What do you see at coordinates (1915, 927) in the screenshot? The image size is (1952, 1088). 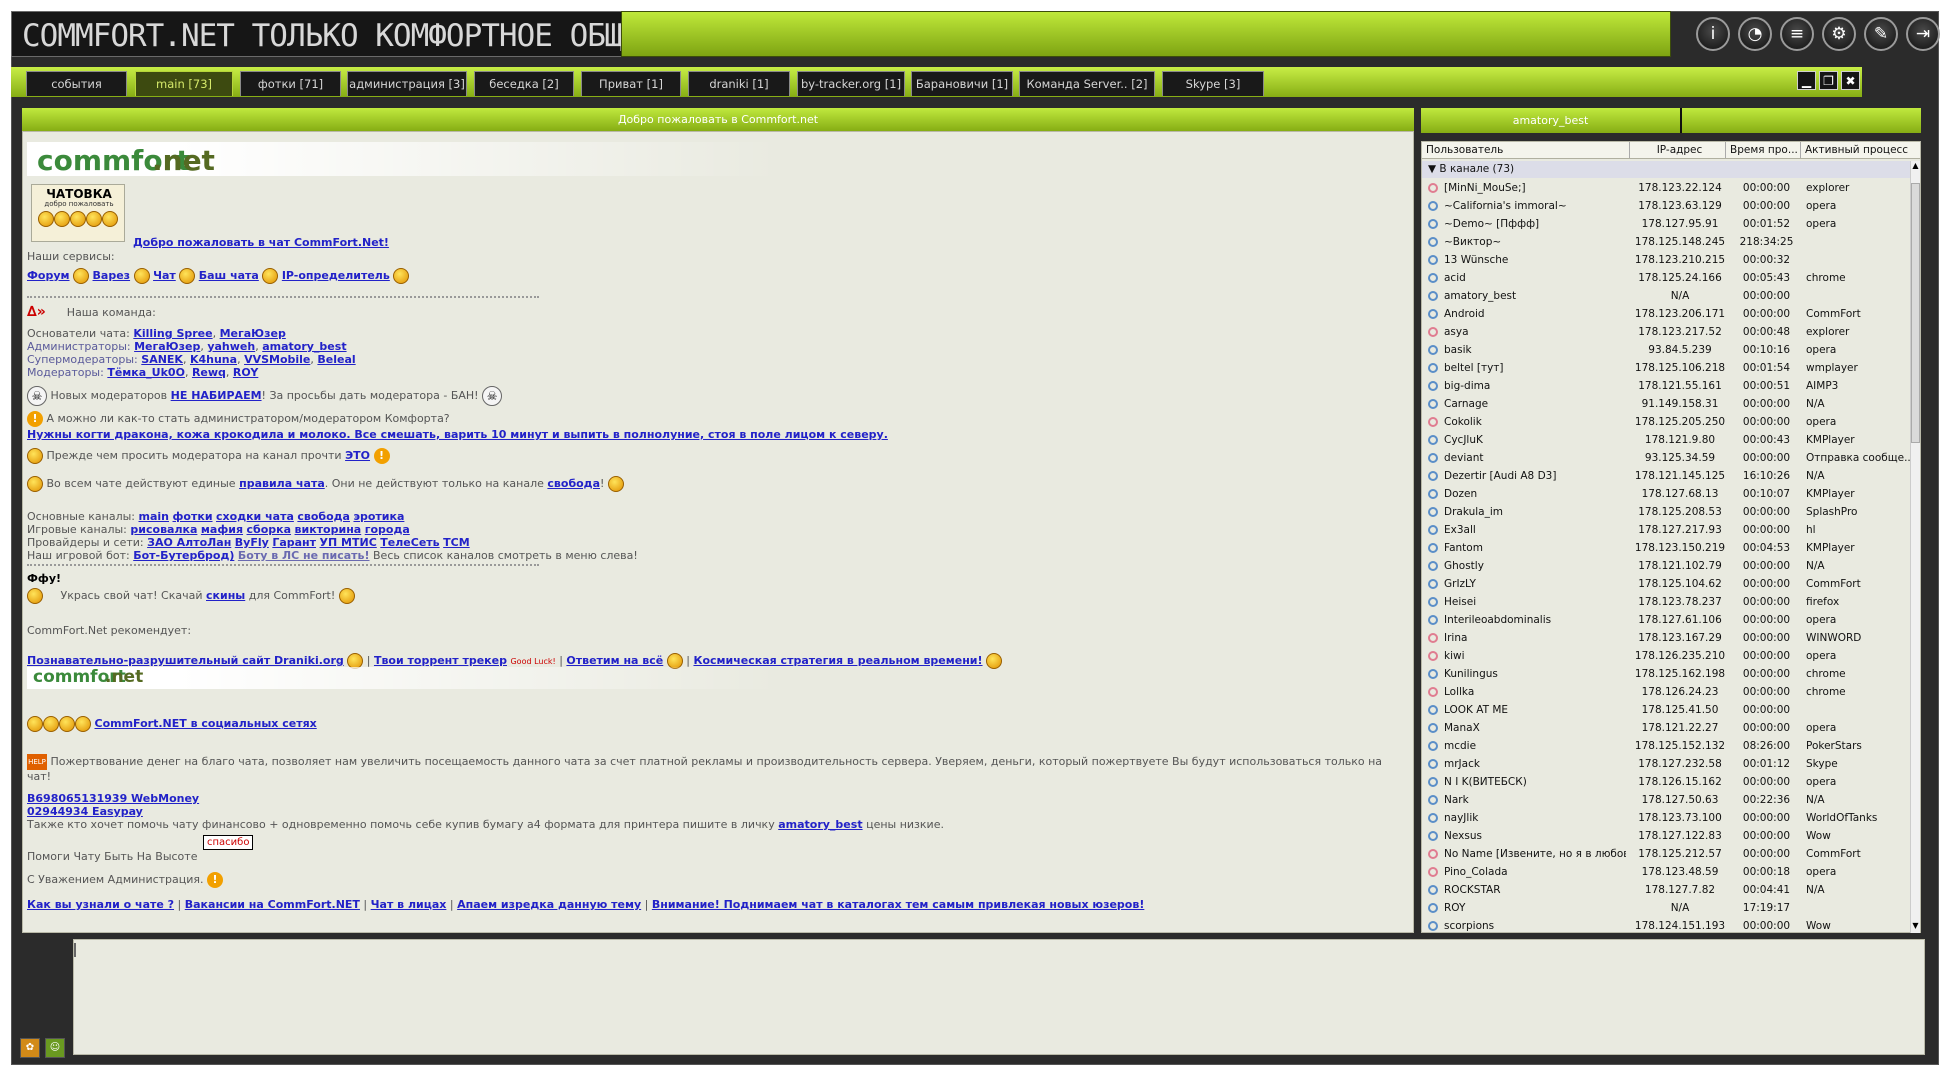 I see `scroll-down-icon: ▼` at bounding box center [1915, 927].